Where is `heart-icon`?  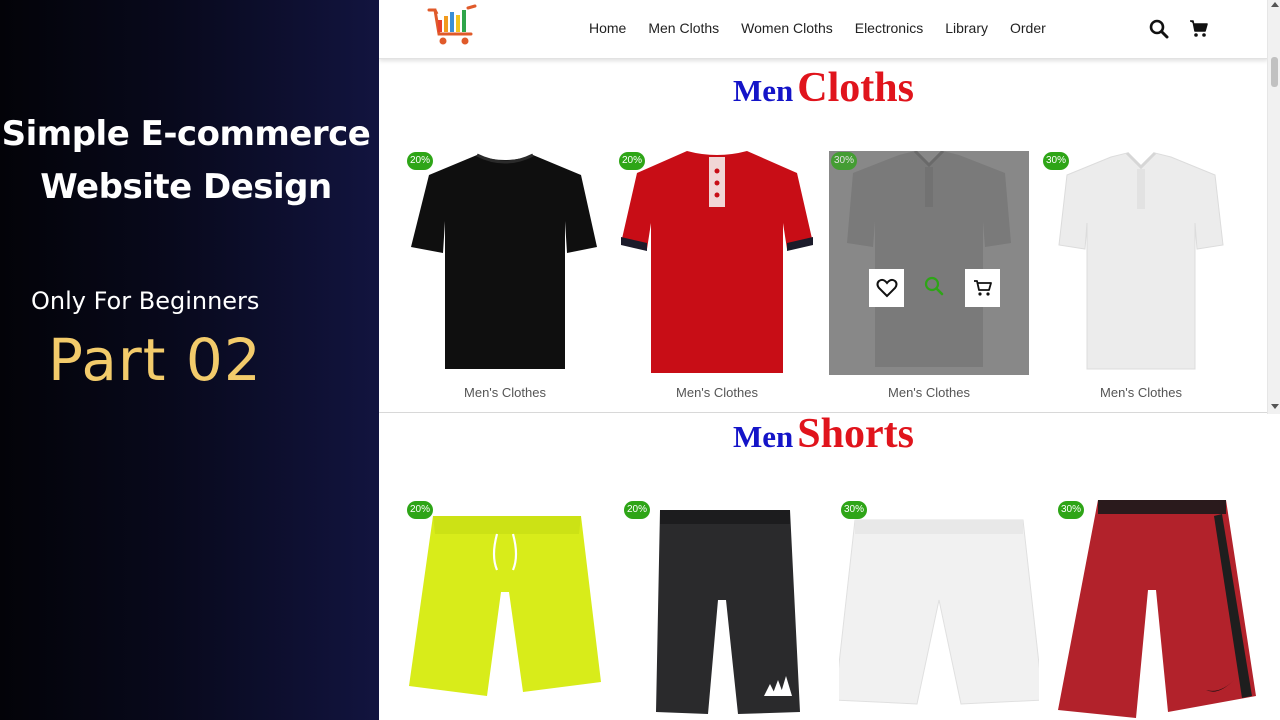
heart-icon is located at coordinates (886, 288).